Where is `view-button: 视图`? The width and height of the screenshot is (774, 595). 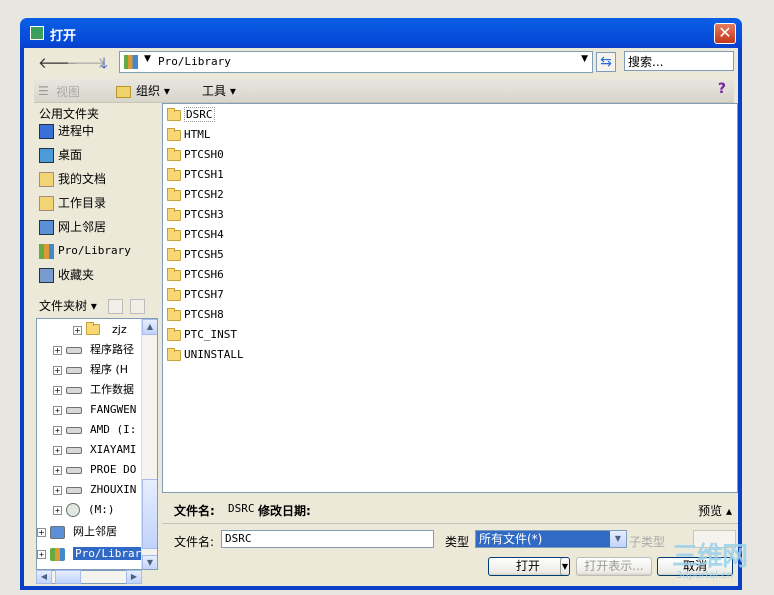 view-button: 视图 is located at coordinates (68, 91).